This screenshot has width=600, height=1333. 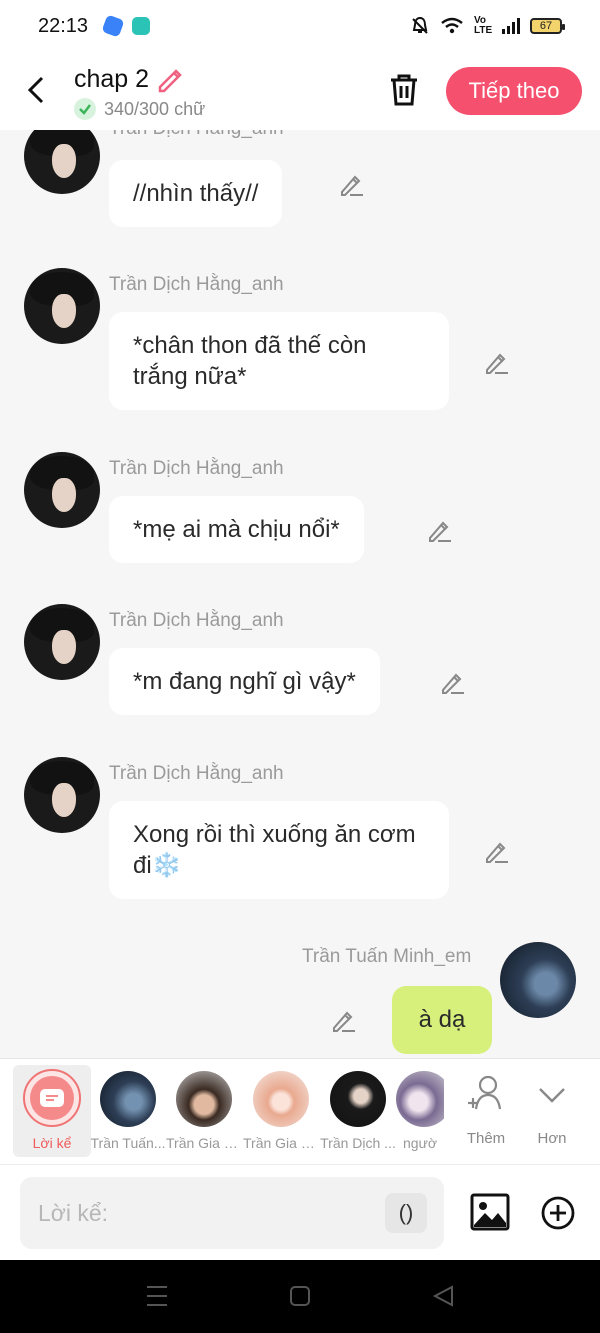 I want to click on message-bubble: //nhìn thấy//, so click(x=196, y=193).